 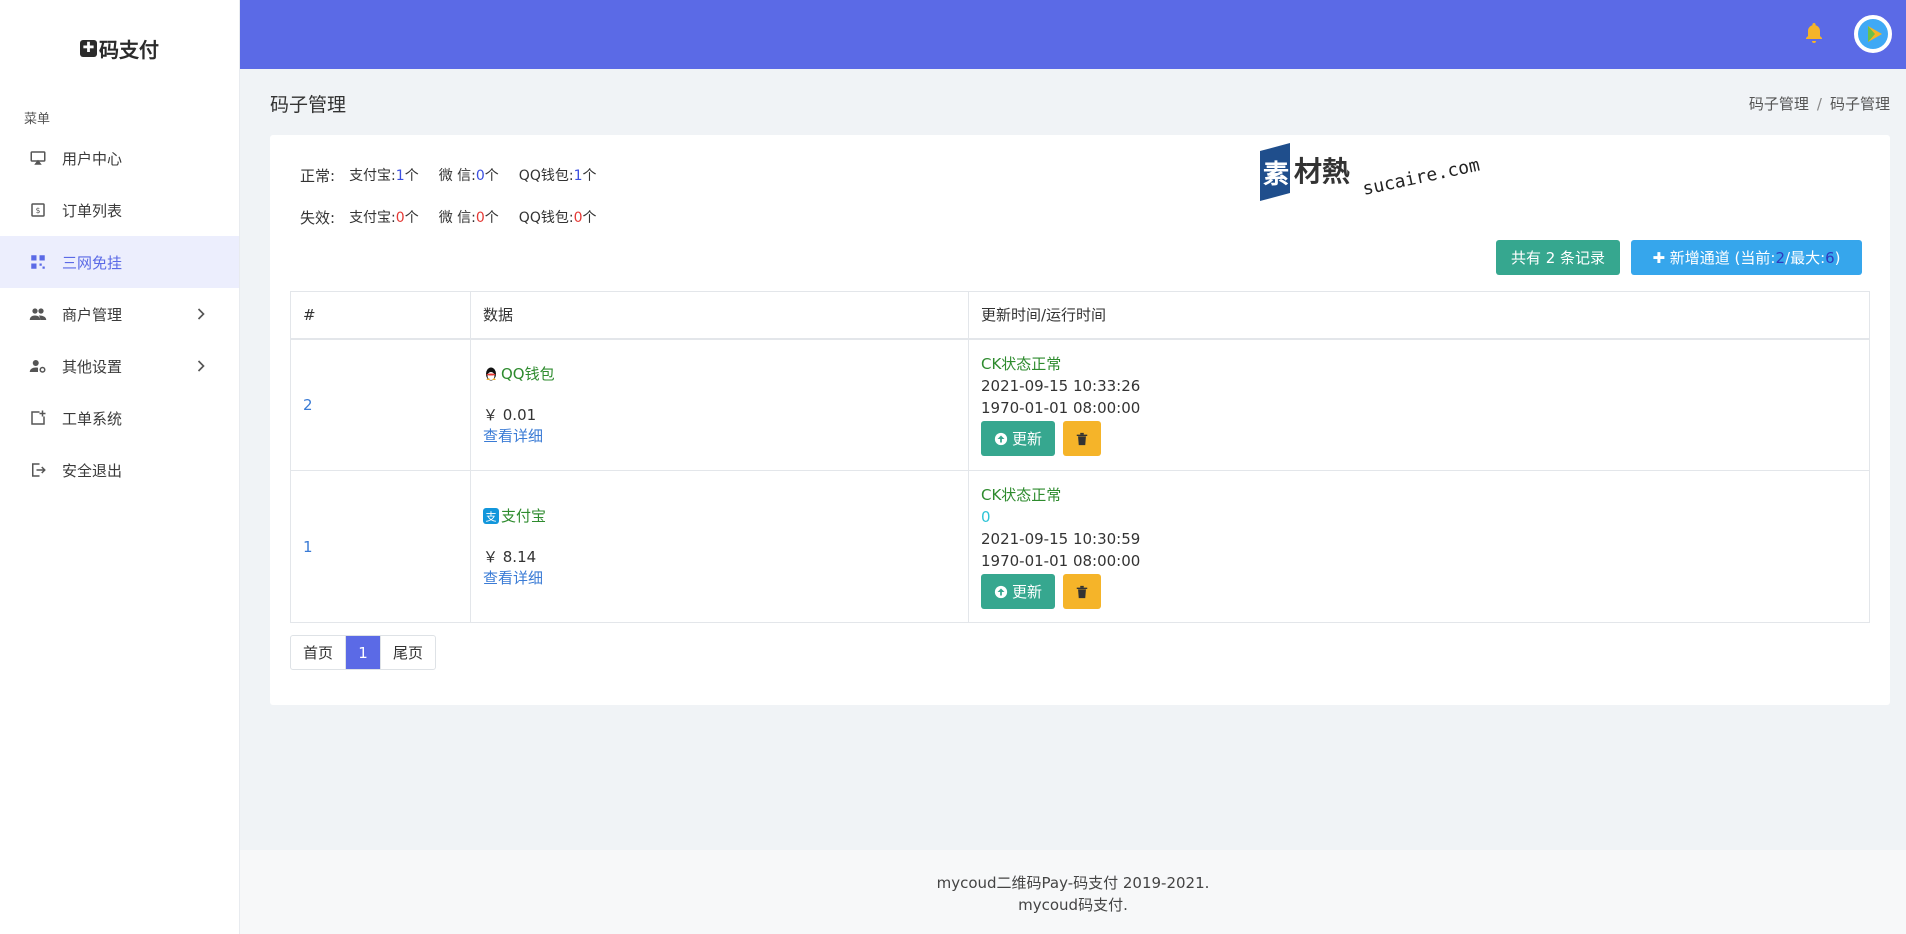 I want to click on sidebar-item-label: 订单列表, so click(x=92, y=210).